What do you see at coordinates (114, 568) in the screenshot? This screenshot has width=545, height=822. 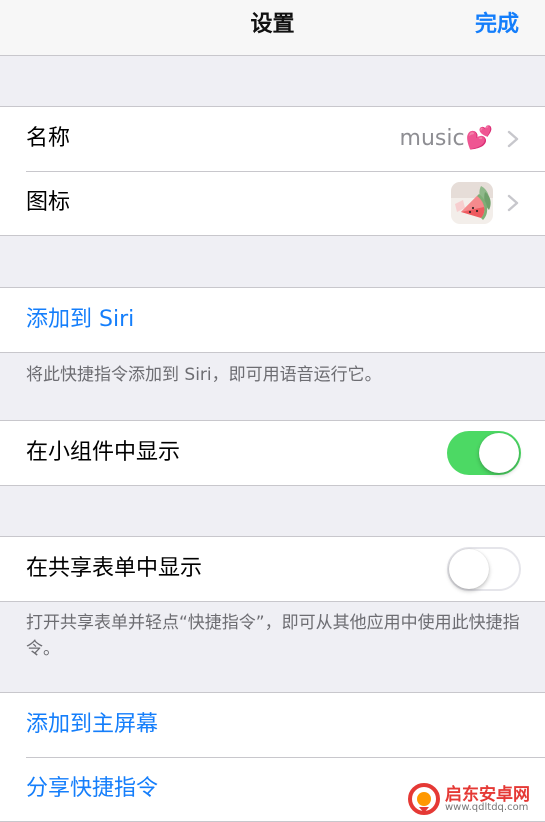 I see `share-sheet-label: 在共享表单中显示` at bounding box center [114, 568].